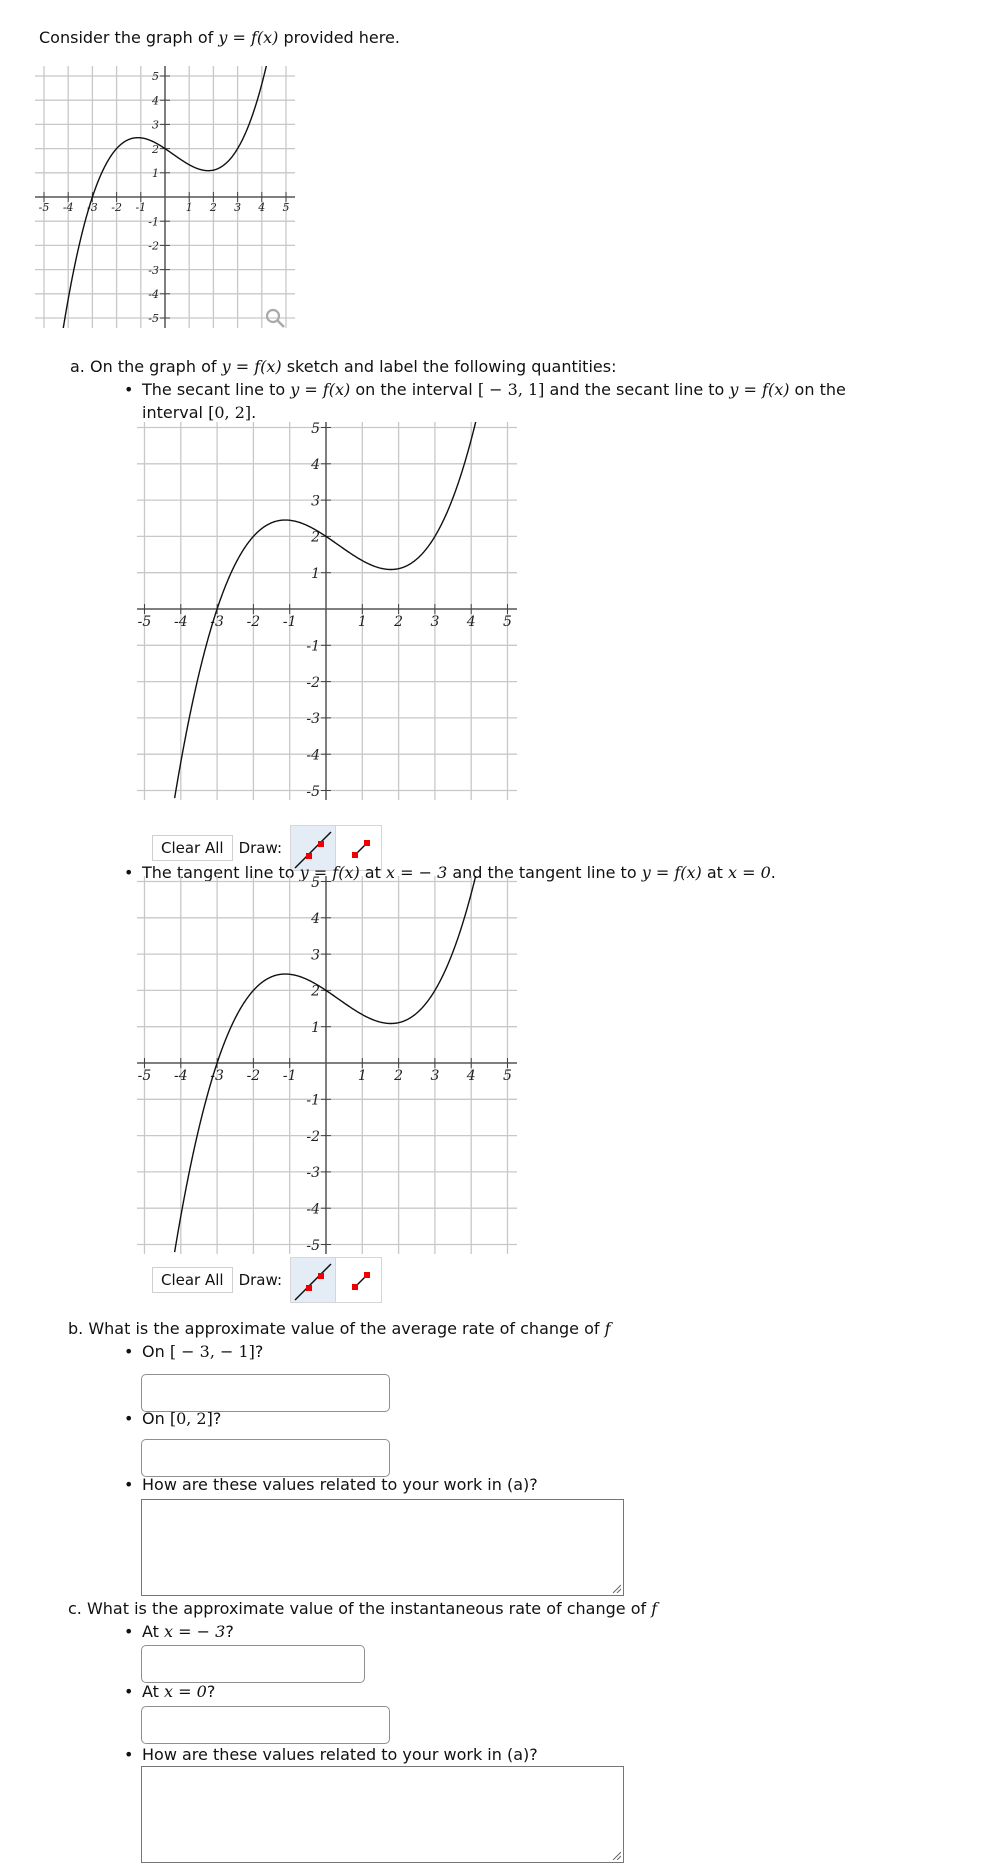  I want to click on math-interval: [ − 3, − 1], so click(212, 1351).